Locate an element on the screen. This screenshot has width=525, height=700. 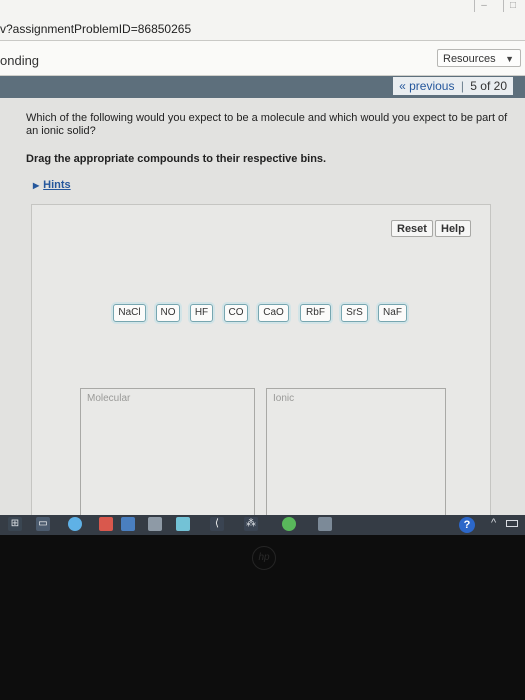
windows-start-icon: ⊞ is located at coordinates (15, 524).